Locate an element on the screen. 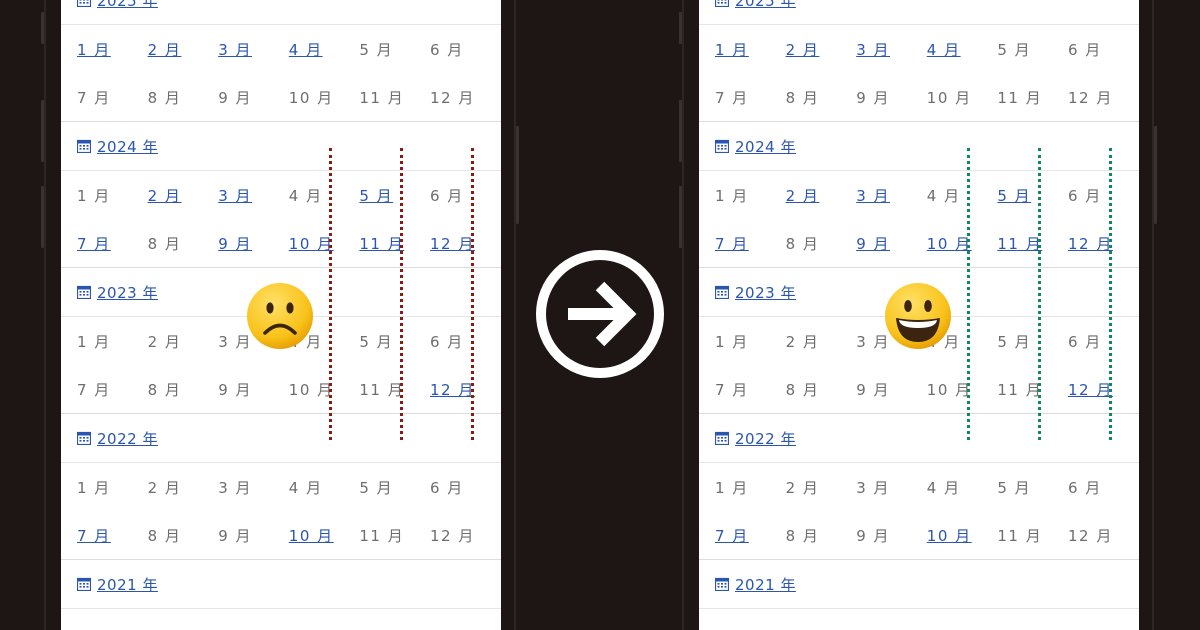  year-block: 2021 年 is located at coordinates (281, 584).